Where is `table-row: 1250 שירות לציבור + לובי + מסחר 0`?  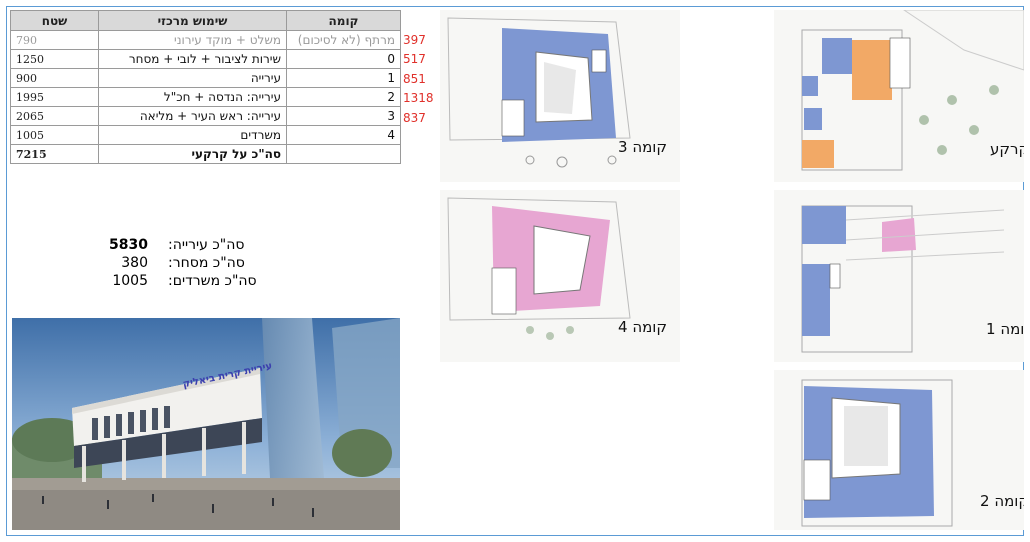 table-row: 1250 שירות לציבור + לובי + מסחר 0 is located at coordinates (205, 59).